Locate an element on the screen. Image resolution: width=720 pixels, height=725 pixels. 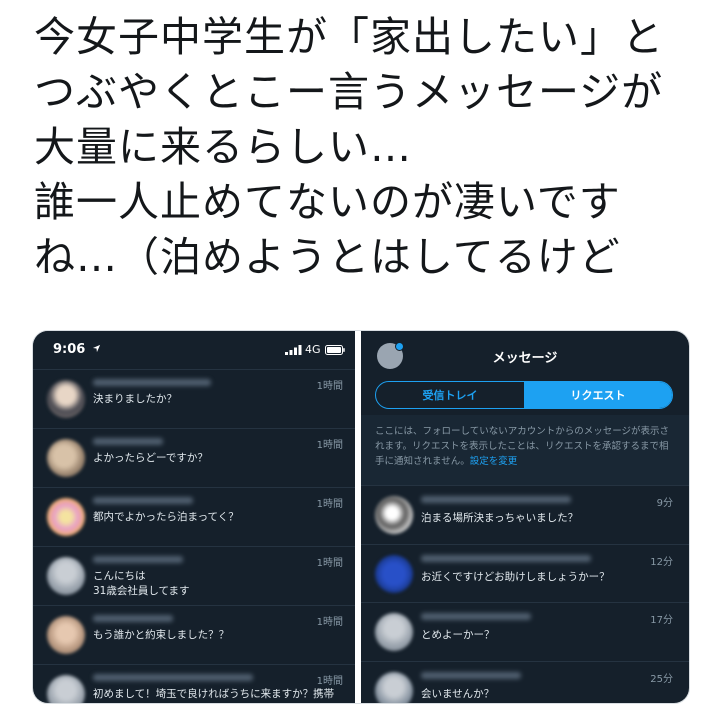
list-item: 1時間 もう誰かと約束しました？？ is located at coordinates (194, 634).